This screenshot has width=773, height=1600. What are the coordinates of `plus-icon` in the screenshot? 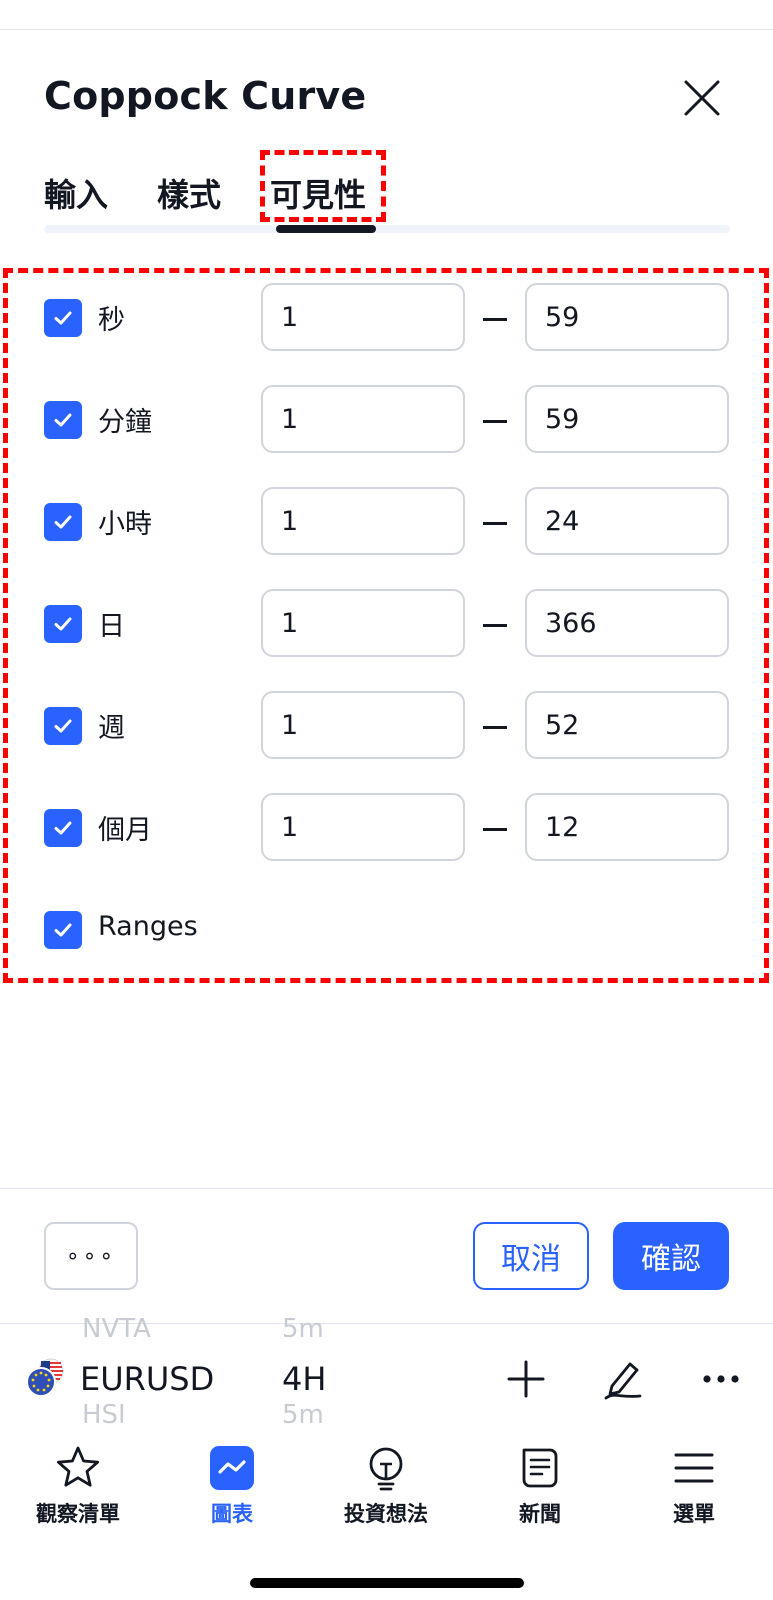 It's located at (526, 1379).